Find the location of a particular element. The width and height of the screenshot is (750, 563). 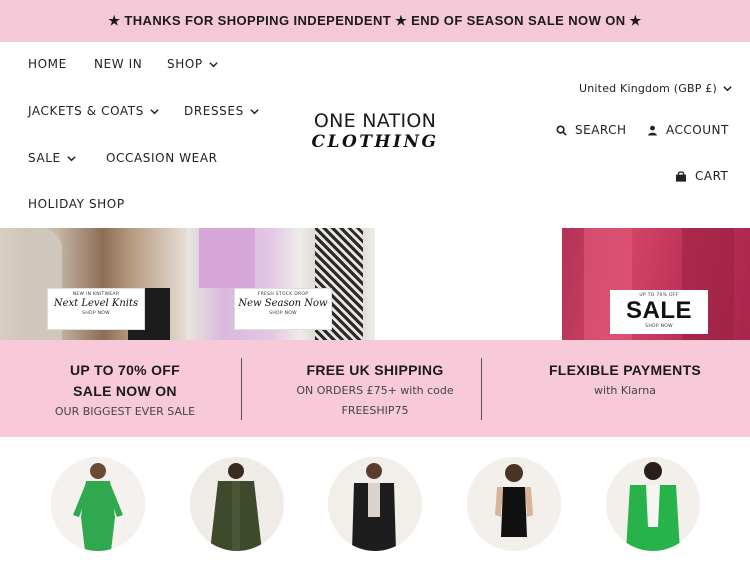

feature-shipping-subtitle: ON ORDERS £75+ with code FREESHIP75 is located at coordinates (375, 400).